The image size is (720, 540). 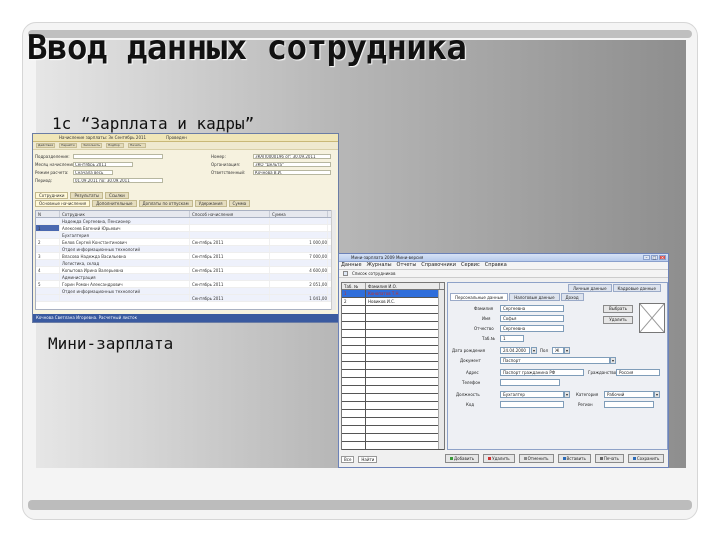 What do you see at coordinates (46, 145) in the screenshot?
I see `toolbar-actions-button: Действия` at bounding box center [46, 145].